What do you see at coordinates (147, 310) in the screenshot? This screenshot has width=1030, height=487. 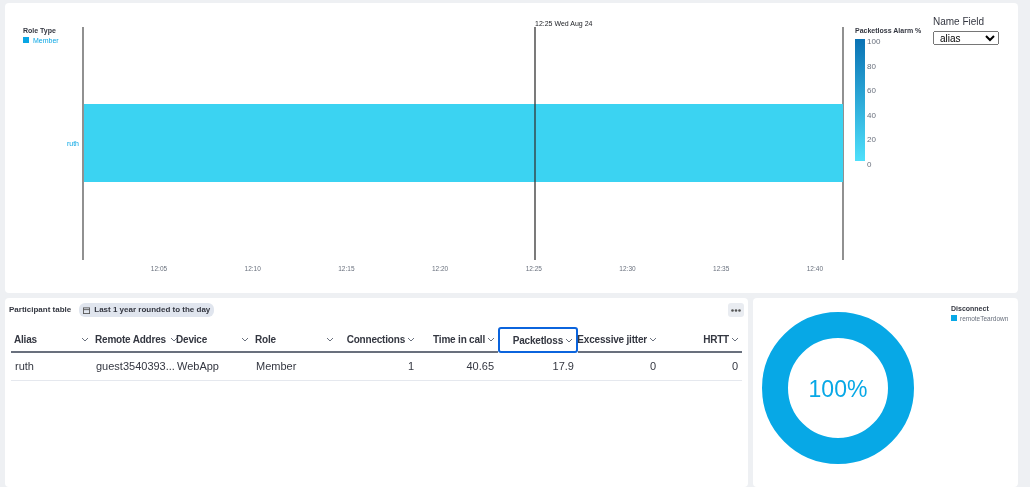 I see `time-range-badge: Last 1 year rounded to the day` at bounding box center [147, 310].